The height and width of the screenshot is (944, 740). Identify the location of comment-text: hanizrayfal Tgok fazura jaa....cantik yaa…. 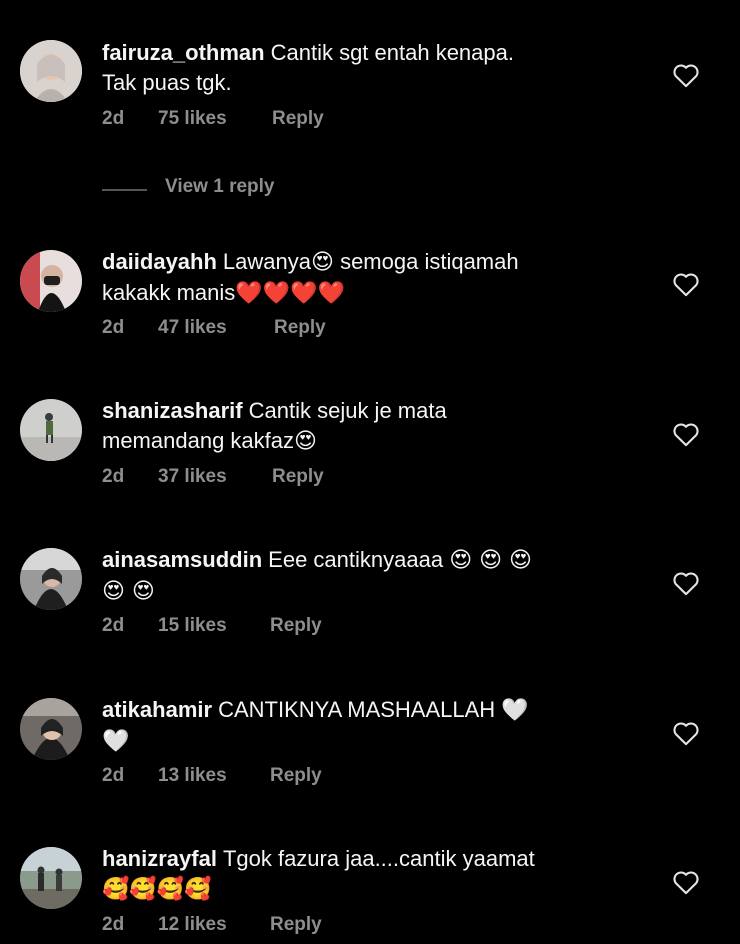
(372, 874).